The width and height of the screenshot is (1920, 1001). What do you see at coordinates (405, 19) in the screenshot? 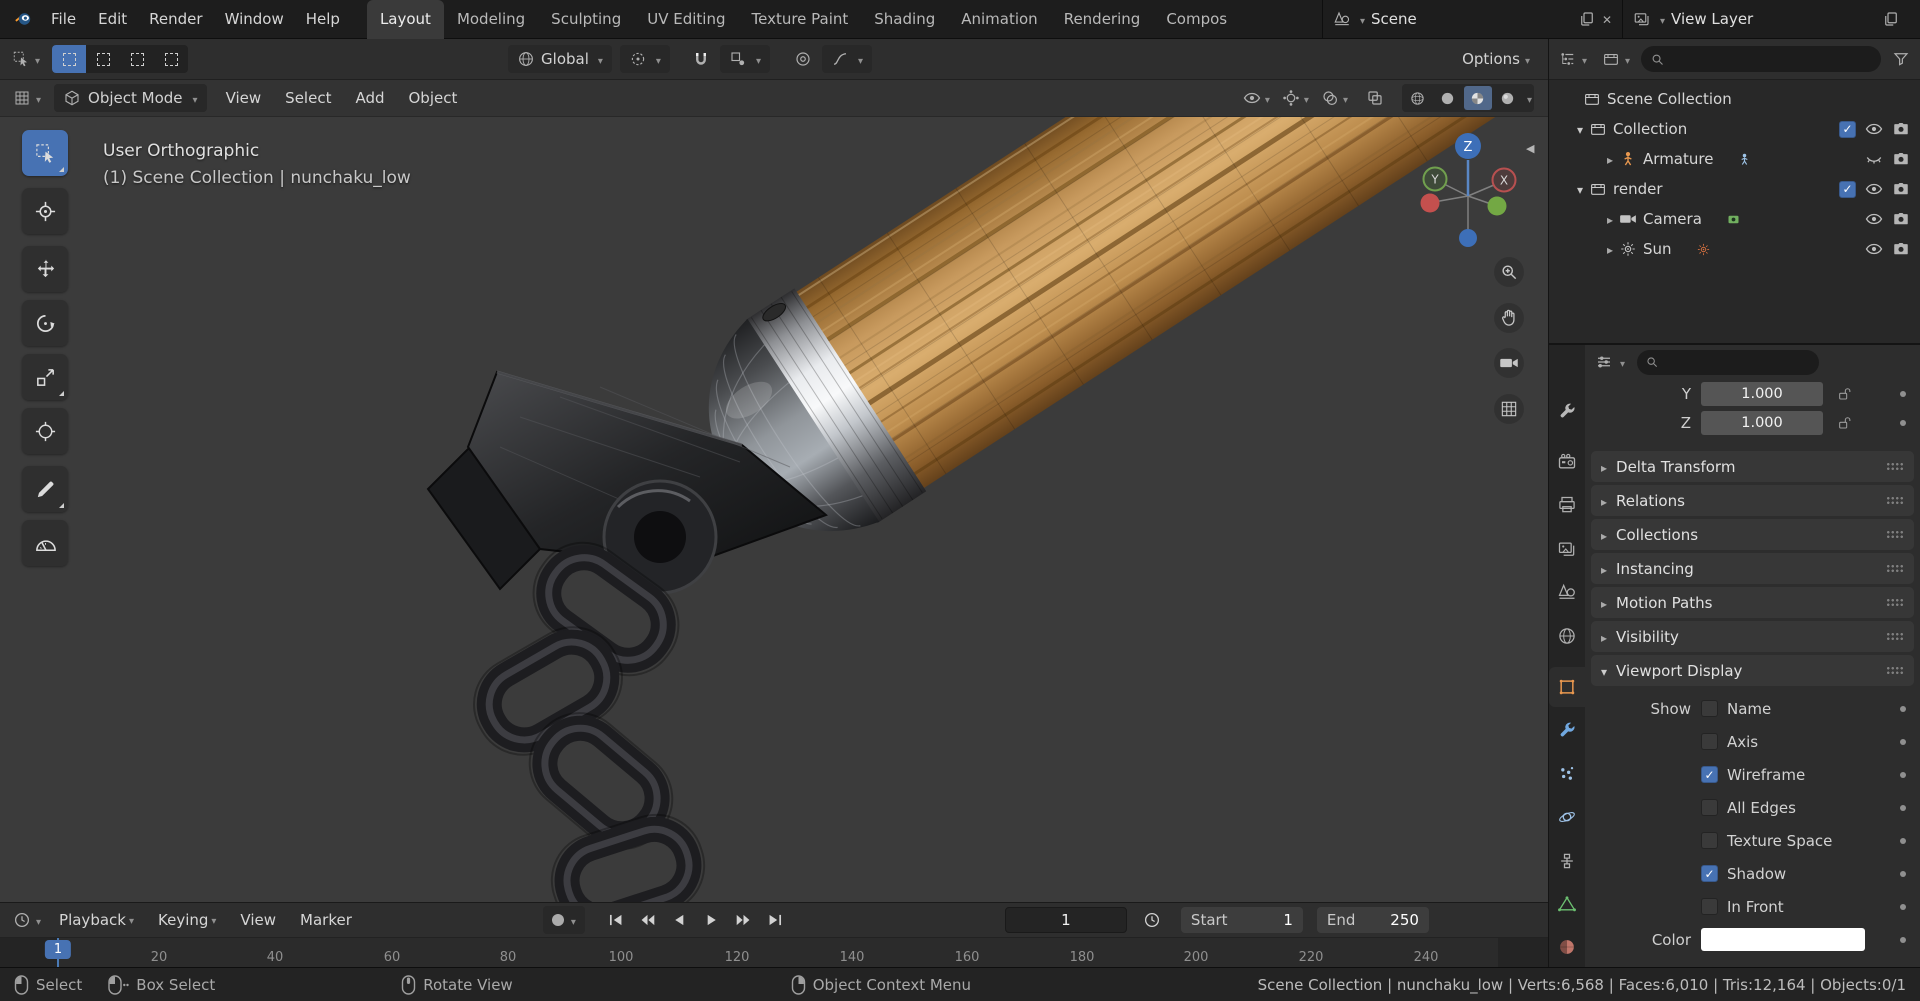
I see `workspace-tab-layout: Layout` at bounding box center [405, 19].